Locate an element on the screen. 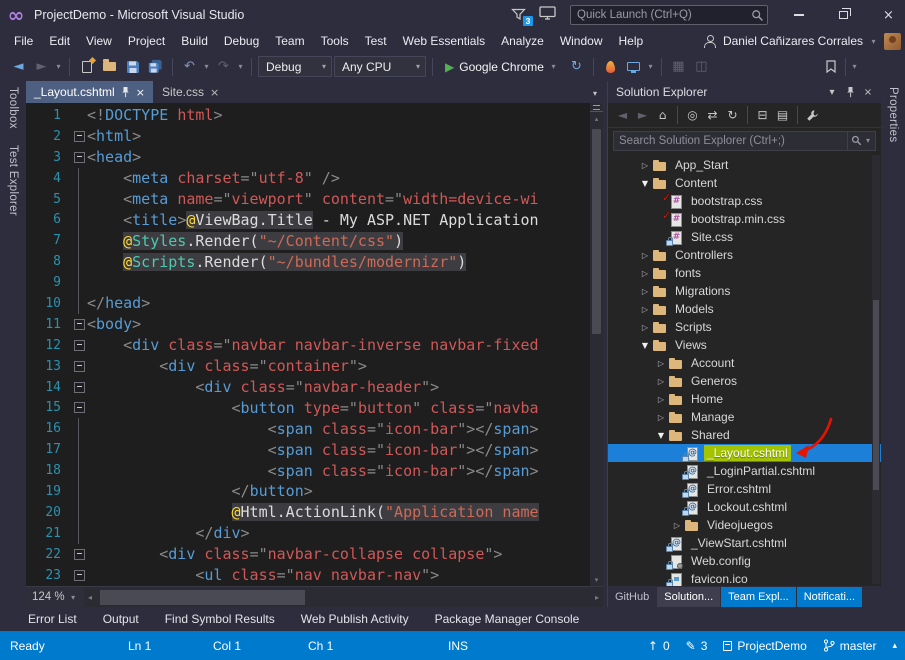 This screenshot has width=905, height=660. solution-explorer-header: Solution Explorer ▾ × is located at coordinates (744, 92).